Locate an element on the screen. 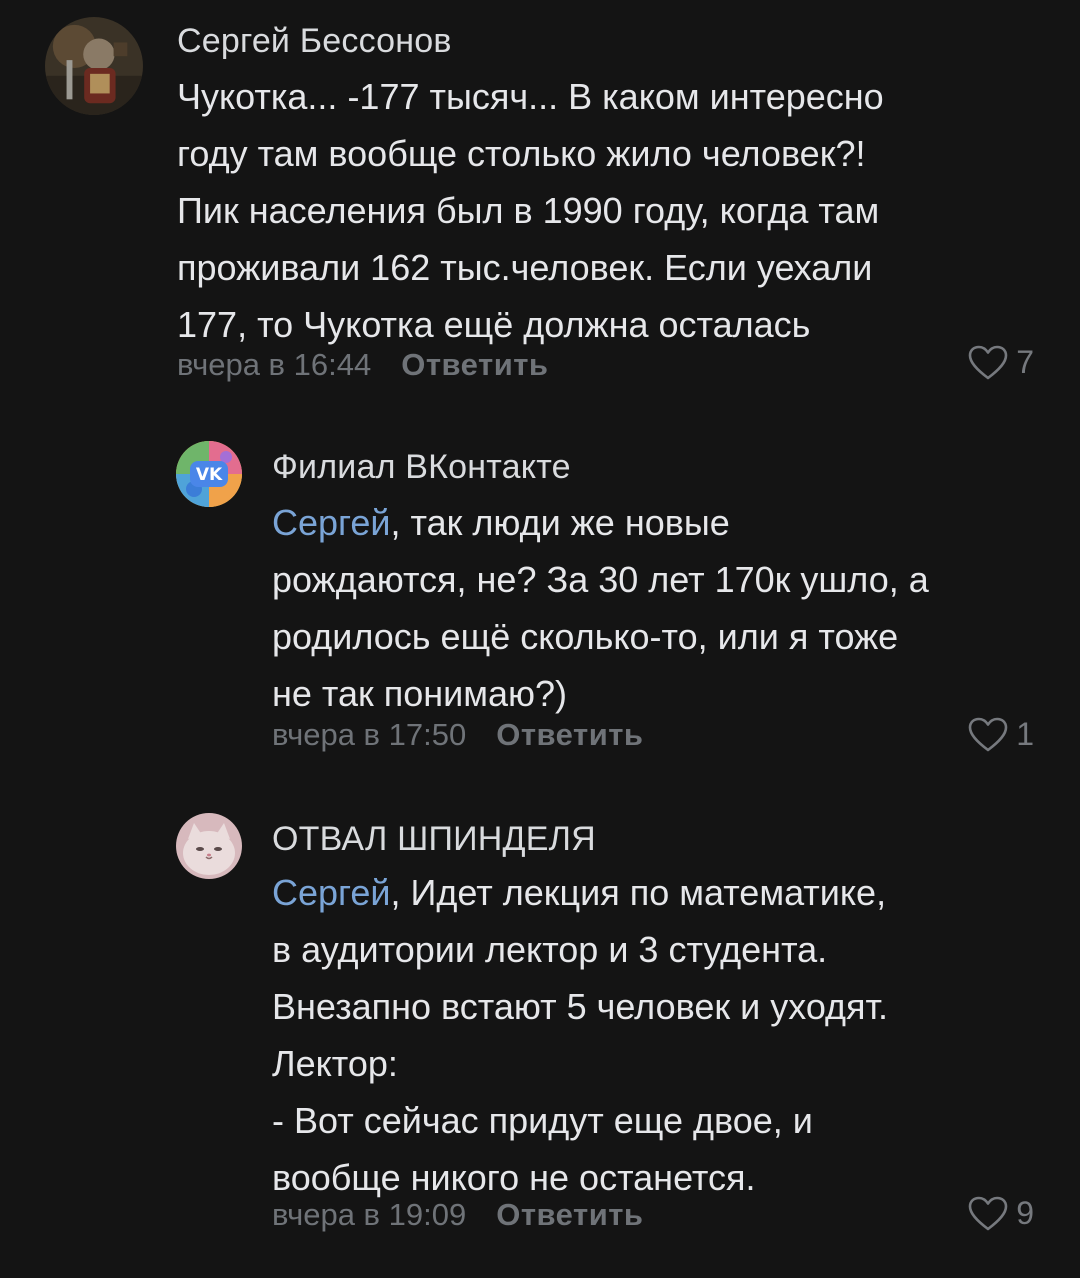  svg-text: VK is located at coordinates (209, 475).